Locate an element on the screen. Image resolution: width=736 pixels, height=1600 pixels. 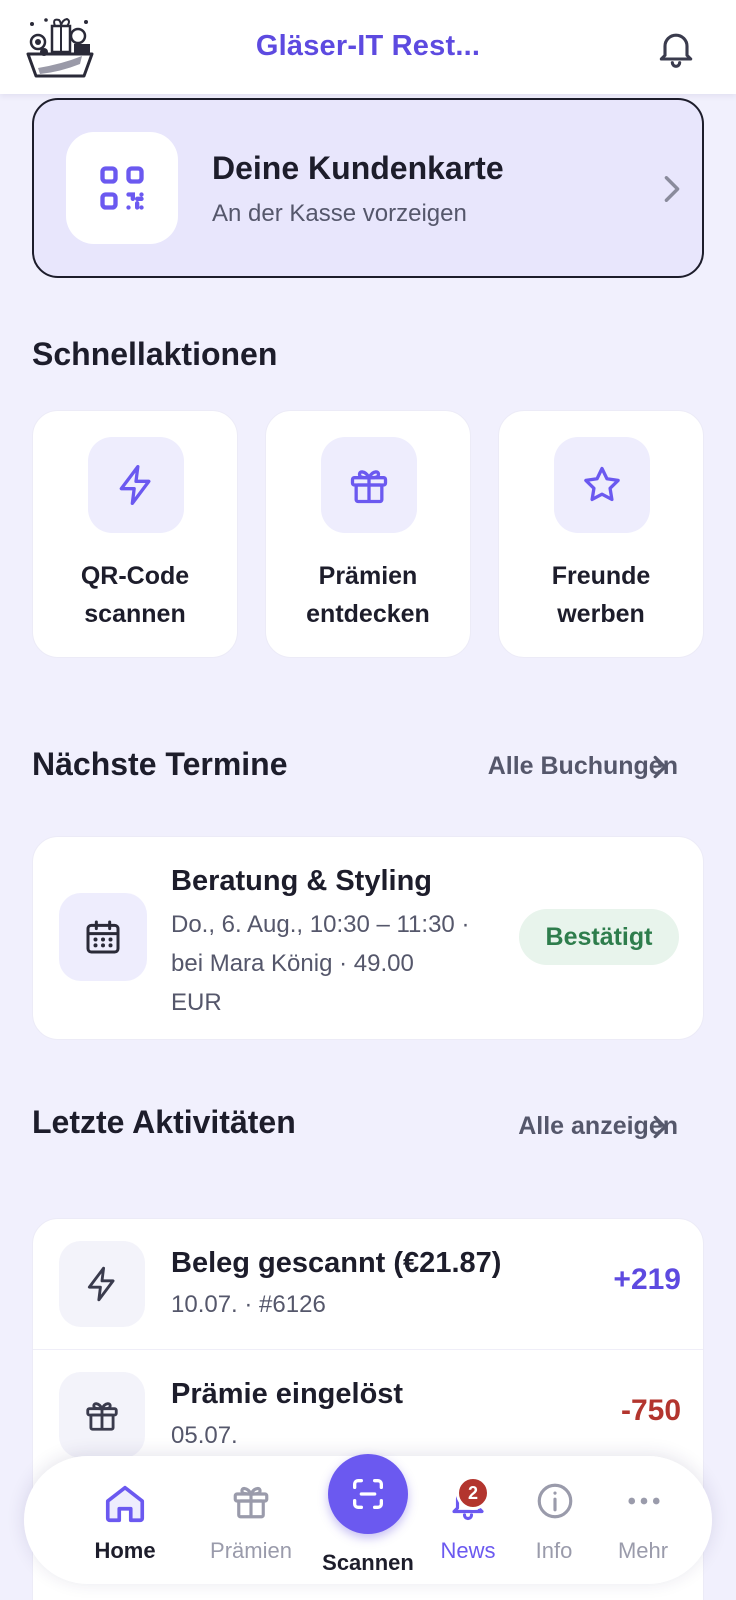
activities-heading: Letzte Aktivitäten is located at coordinates (164, 1122).